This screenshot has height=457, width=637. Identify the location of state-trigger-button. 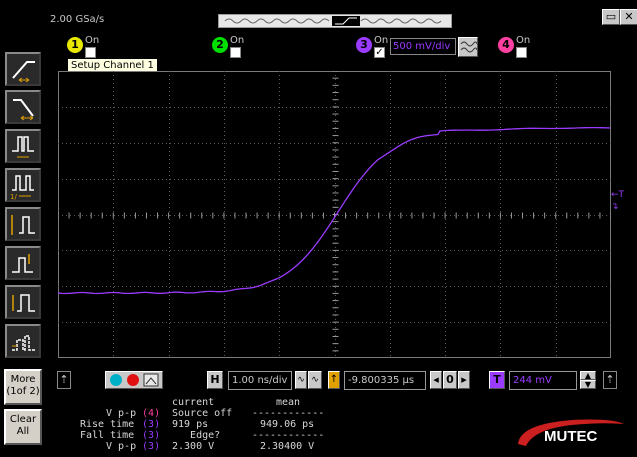
(23, 302).